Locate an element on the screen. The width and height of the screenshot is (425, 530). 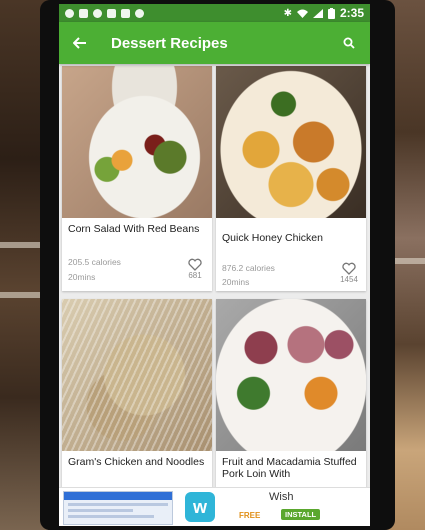
recipe-calories: 876.2 calories is located at coordinates (248, 268).